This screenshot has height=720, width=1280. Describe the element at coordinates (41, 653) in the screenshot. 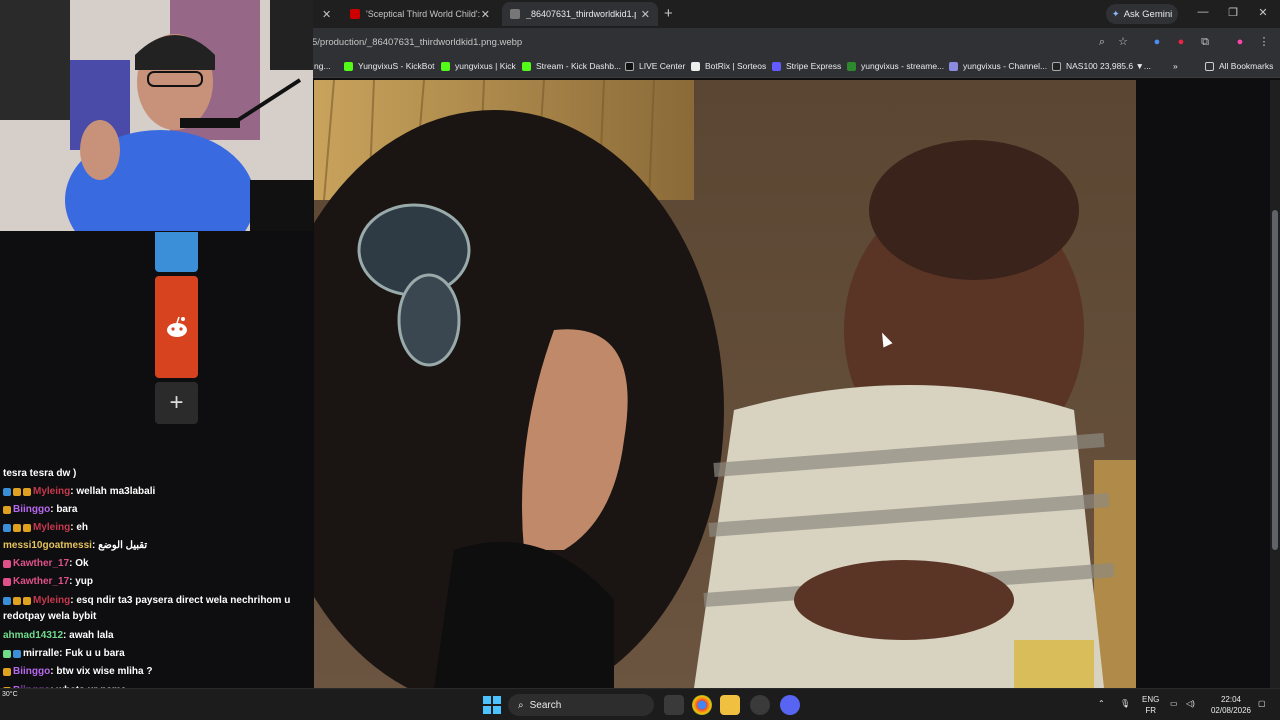

I see `chat-username: mirralle` at that location.